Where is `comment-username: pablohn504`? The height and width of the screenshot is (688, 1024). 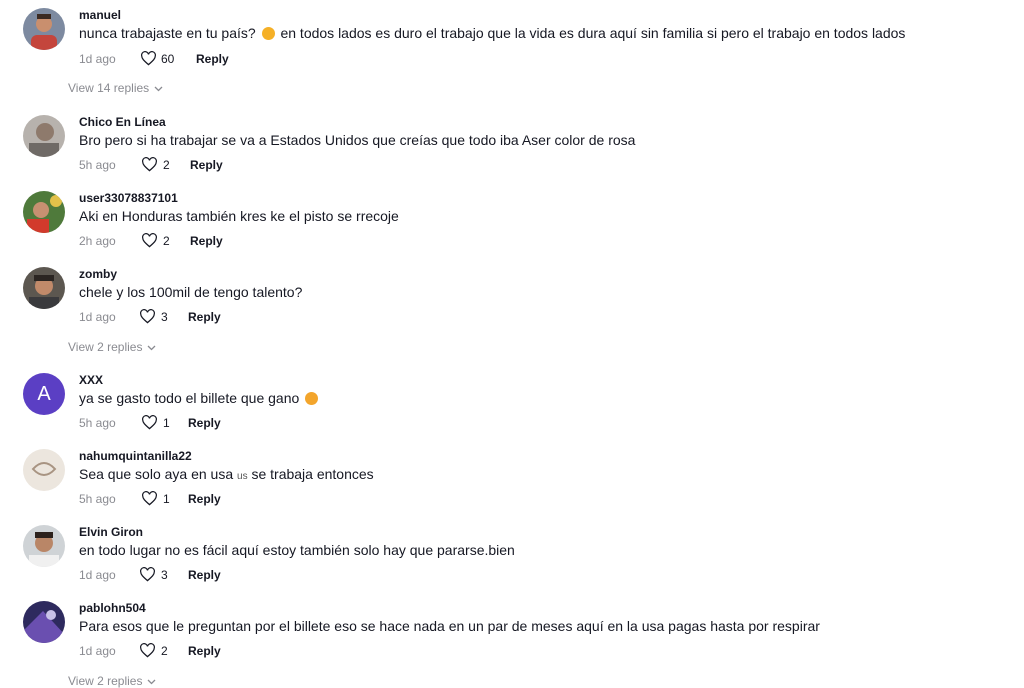 comment-username: pablohn504 is located at coordinates (112, 608).